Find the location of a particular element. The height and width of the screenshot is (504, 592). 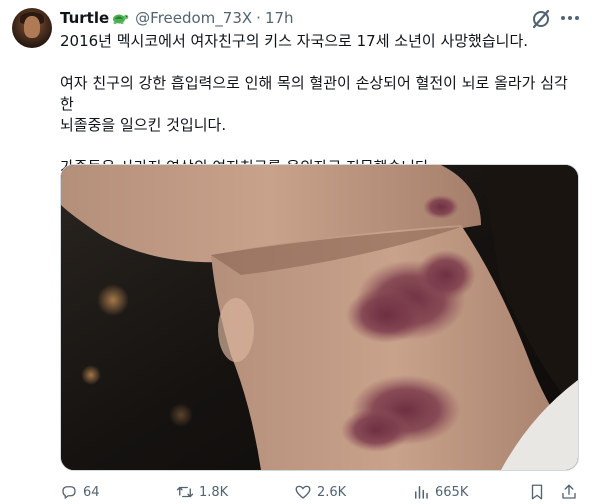

author-name: Turtle is located at coordinates (84, 18).